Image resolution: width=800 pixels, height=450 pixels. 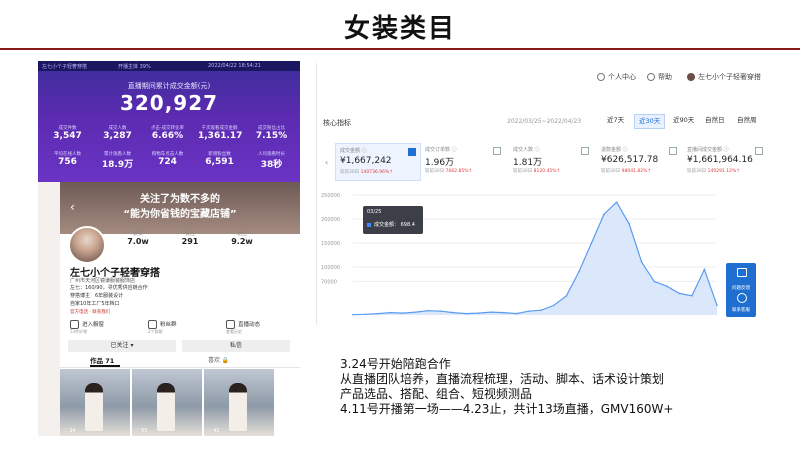 I want to click on tooltip-date: 03/25, so click(x=374, y=212).